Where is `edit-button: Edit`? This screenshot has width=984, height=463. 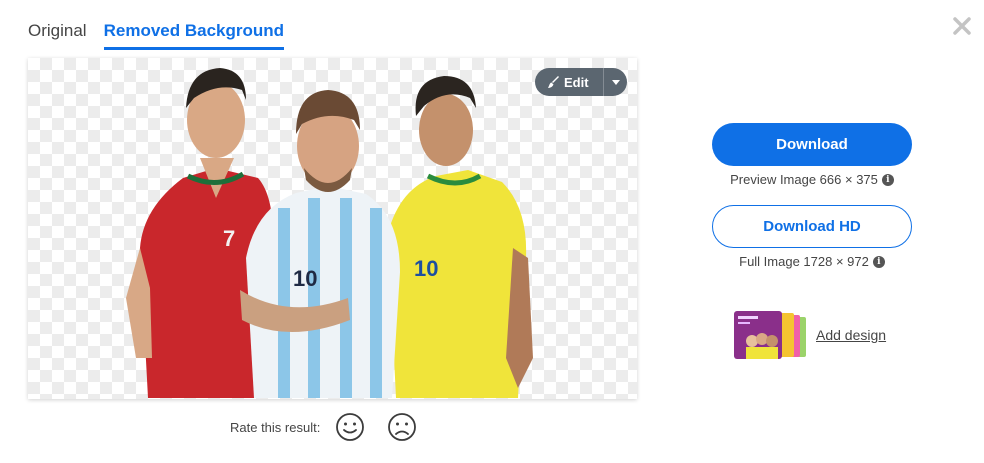
edit-button: Edit is located at coordinates (581, 82).